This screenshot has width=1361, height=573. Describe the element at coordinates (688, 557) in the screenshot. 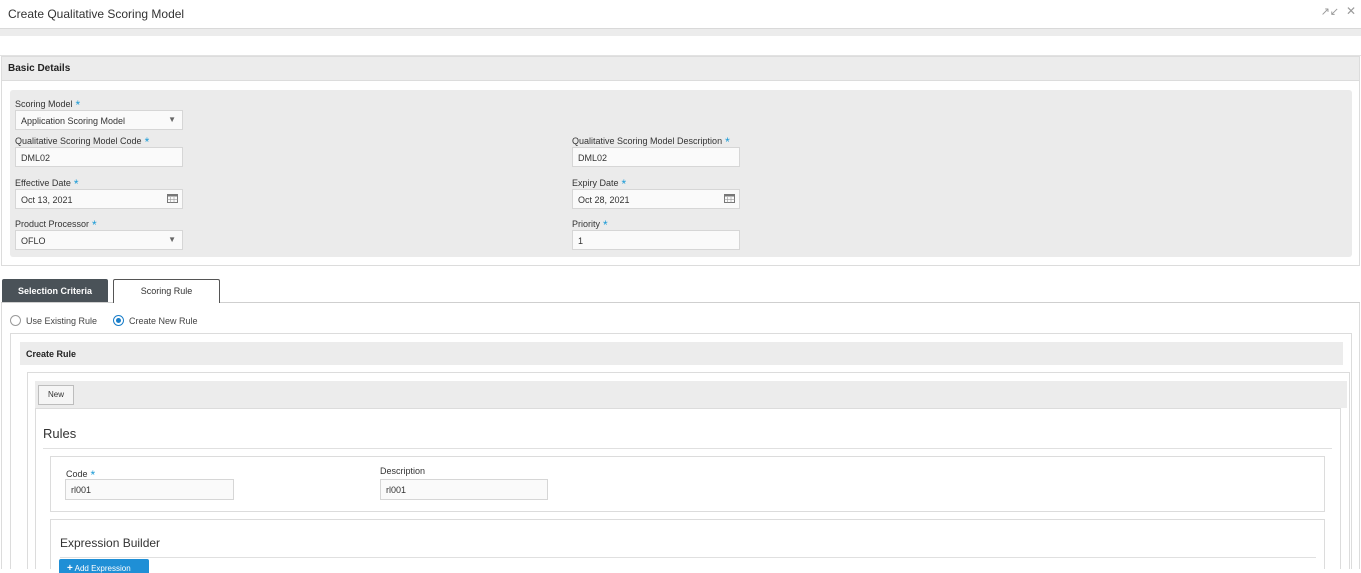

I see `expression-builder-divider` at that location.